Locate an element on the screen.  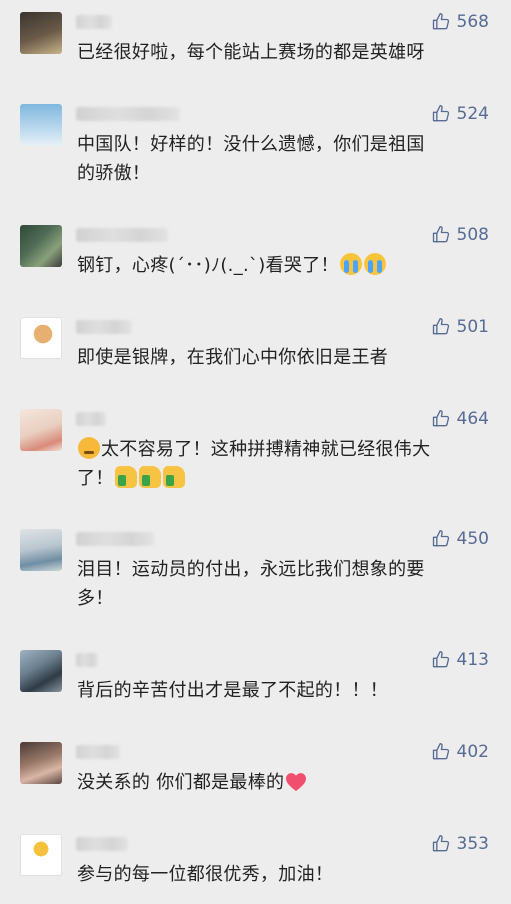
like-count: 450 is located at coordinates (472, 539).